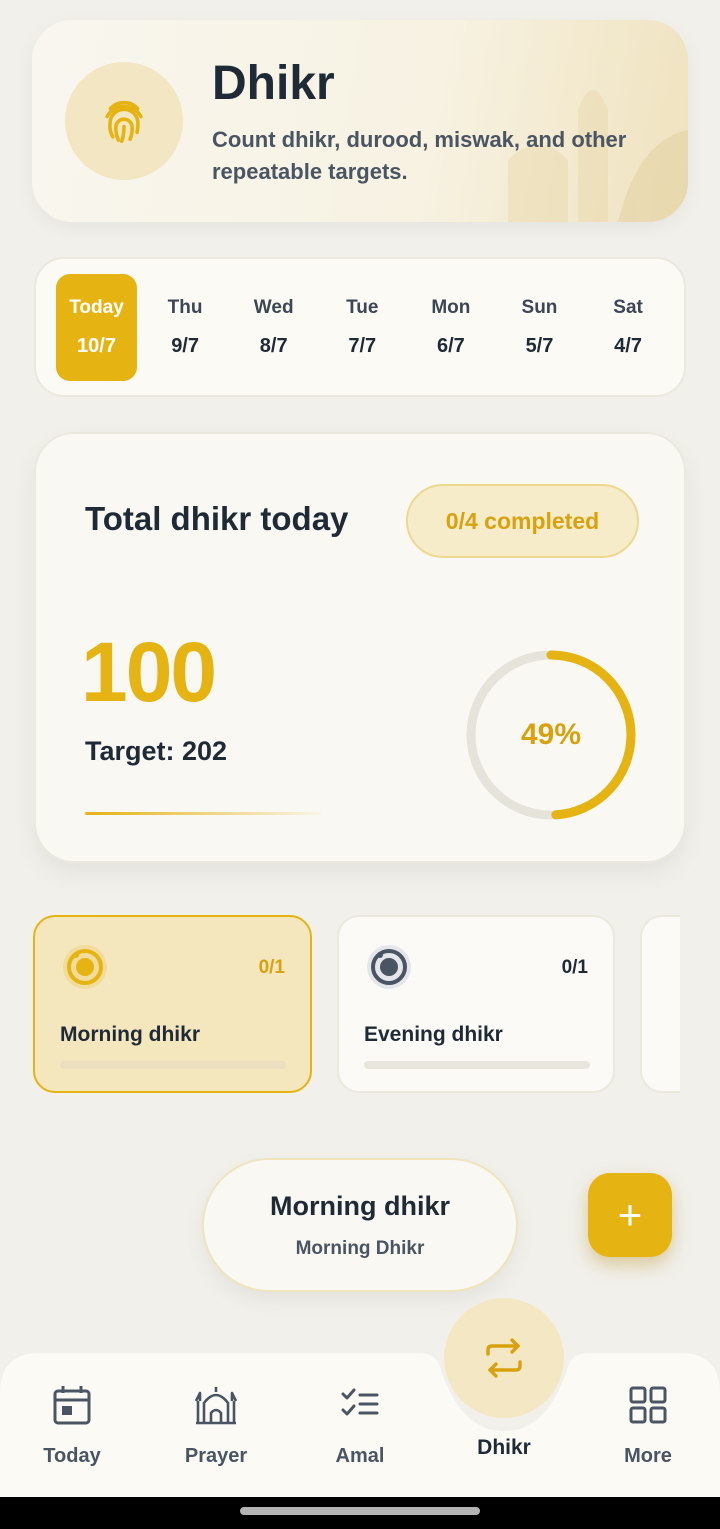 The image size is (720, 1529). I want to click on day-name: Today, so click(96, 307).